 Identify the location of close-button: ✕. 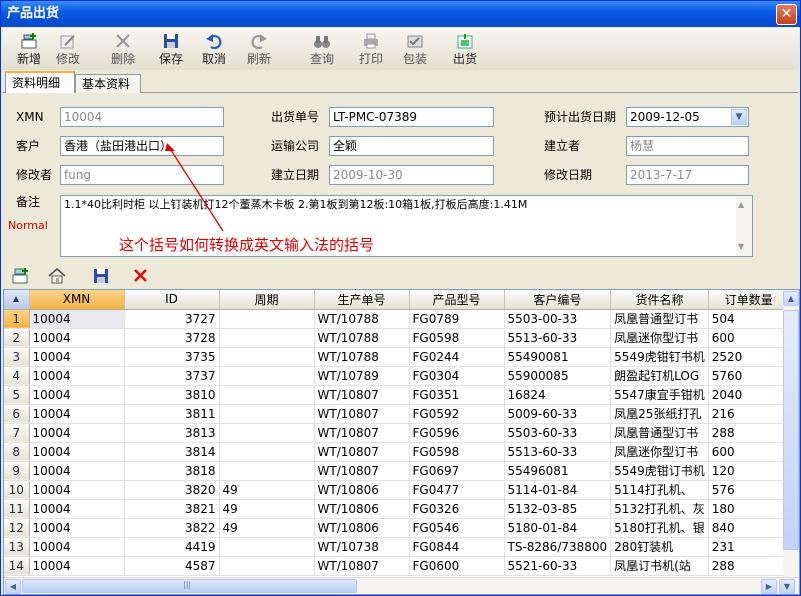
(786, 14).